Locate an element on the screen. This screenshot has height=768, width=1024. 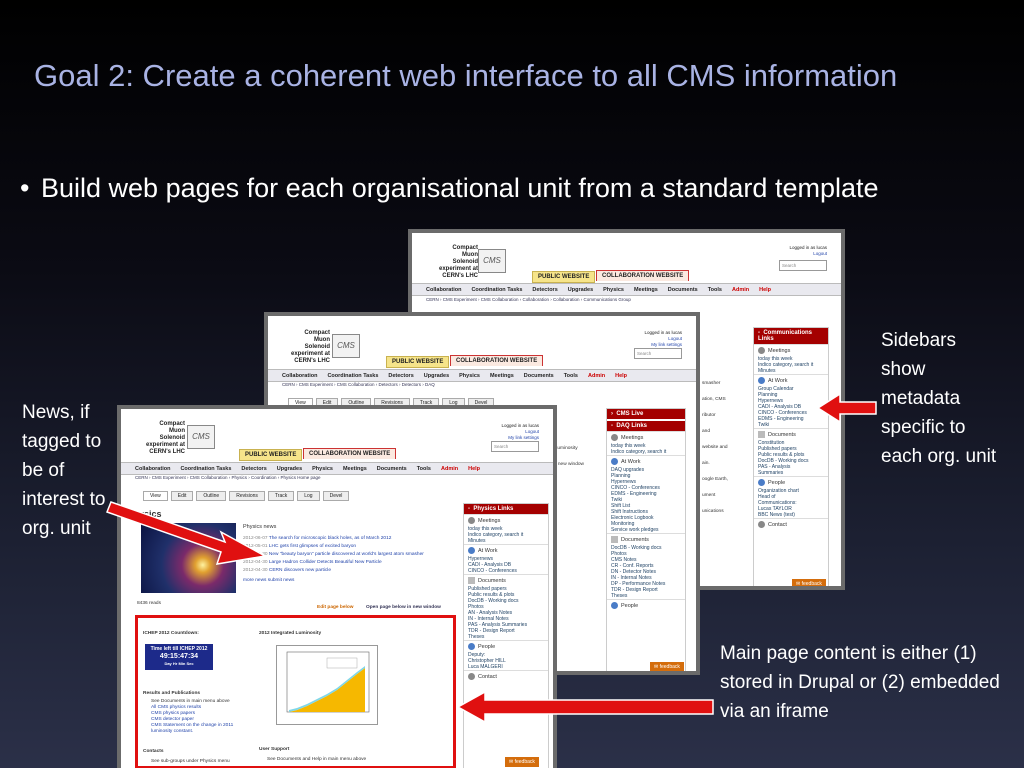
news-item: 2012-04-30 CERN discovers new particle is located at coordinates (333, 571).